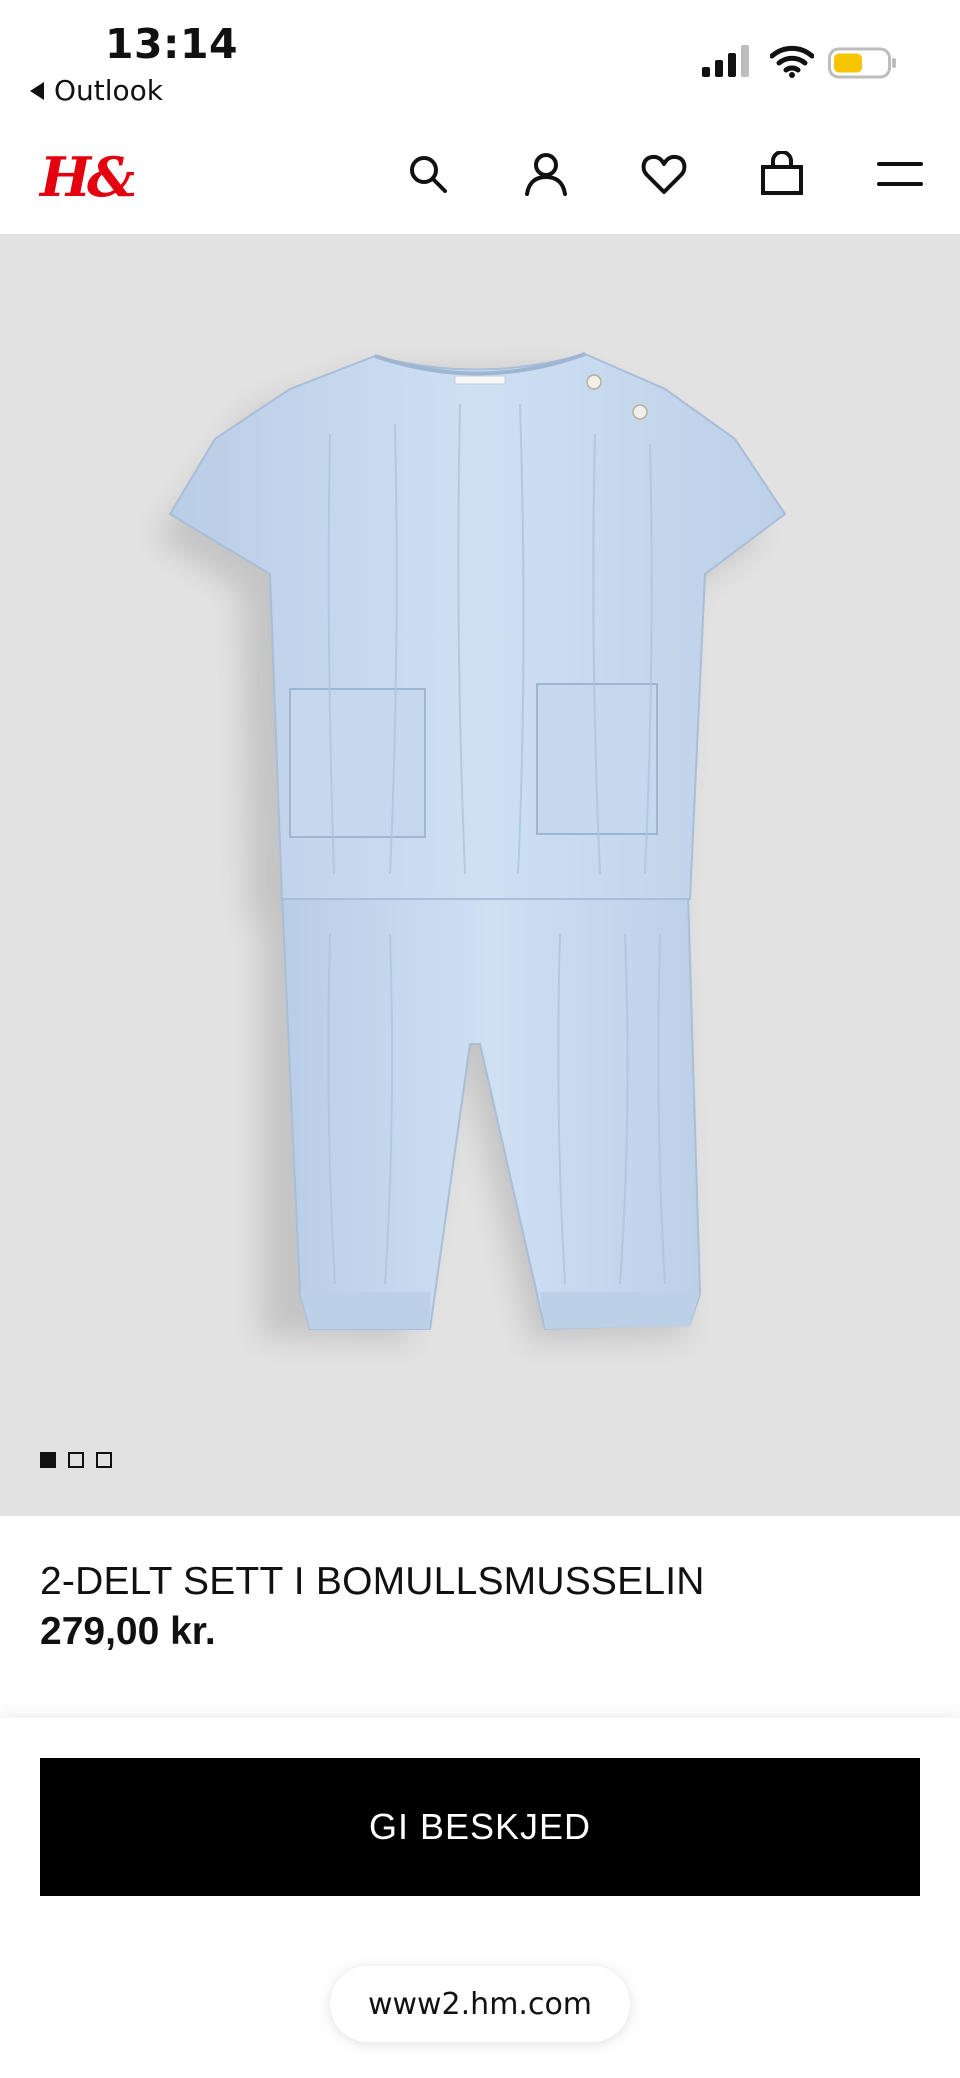  Describe the element at coordinates (664, 174) in the screenshot. I see `favorites-icon` at that location.